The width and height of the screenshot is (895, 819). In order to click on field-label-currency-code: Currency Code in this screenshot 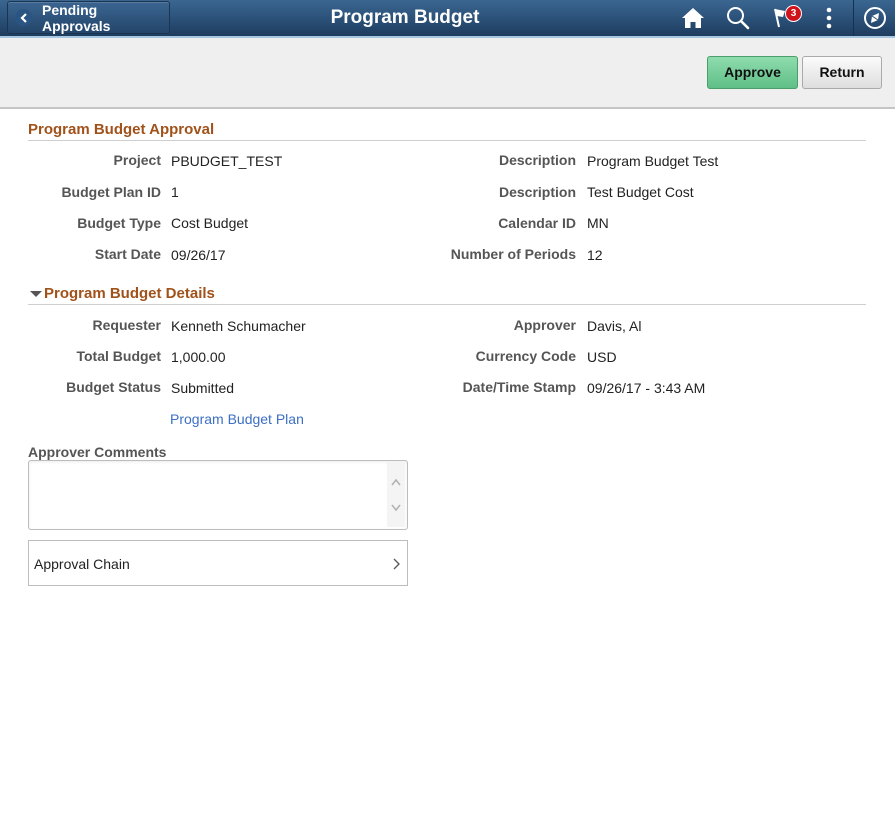, I will do `click(525, 356)`.